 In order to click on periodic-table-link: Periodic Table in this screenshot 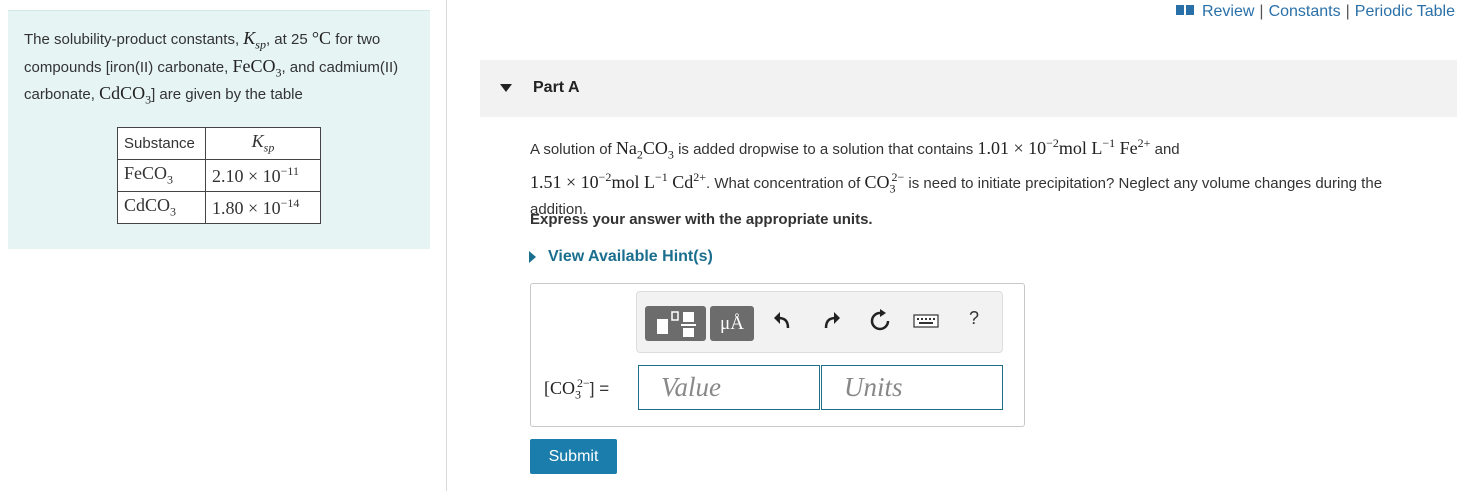, I will do `click(1405, 12)`.